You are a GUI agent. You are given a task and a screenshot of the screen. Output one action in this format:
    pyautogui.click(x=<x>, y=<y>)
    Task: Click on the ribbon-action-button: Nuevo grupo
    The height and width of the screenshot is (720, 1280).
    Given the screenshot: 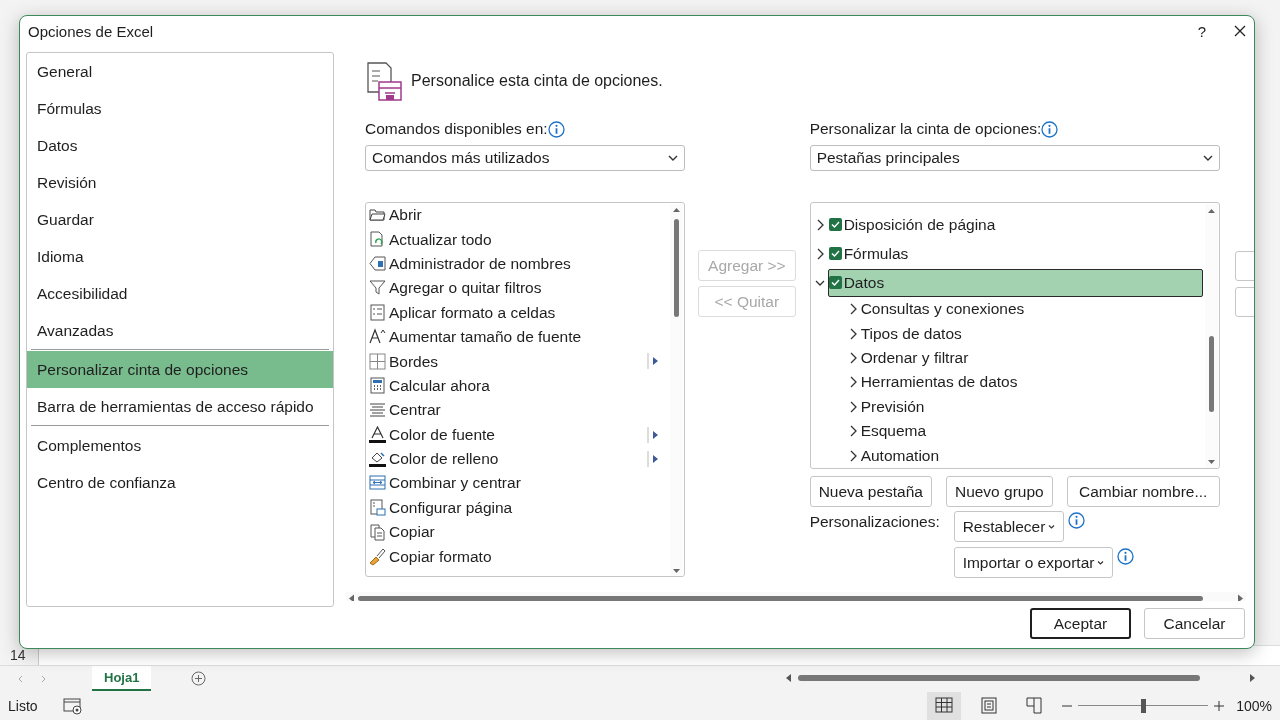 What is the action you would take?
    pyautogui.click(x=999, y=491)
    